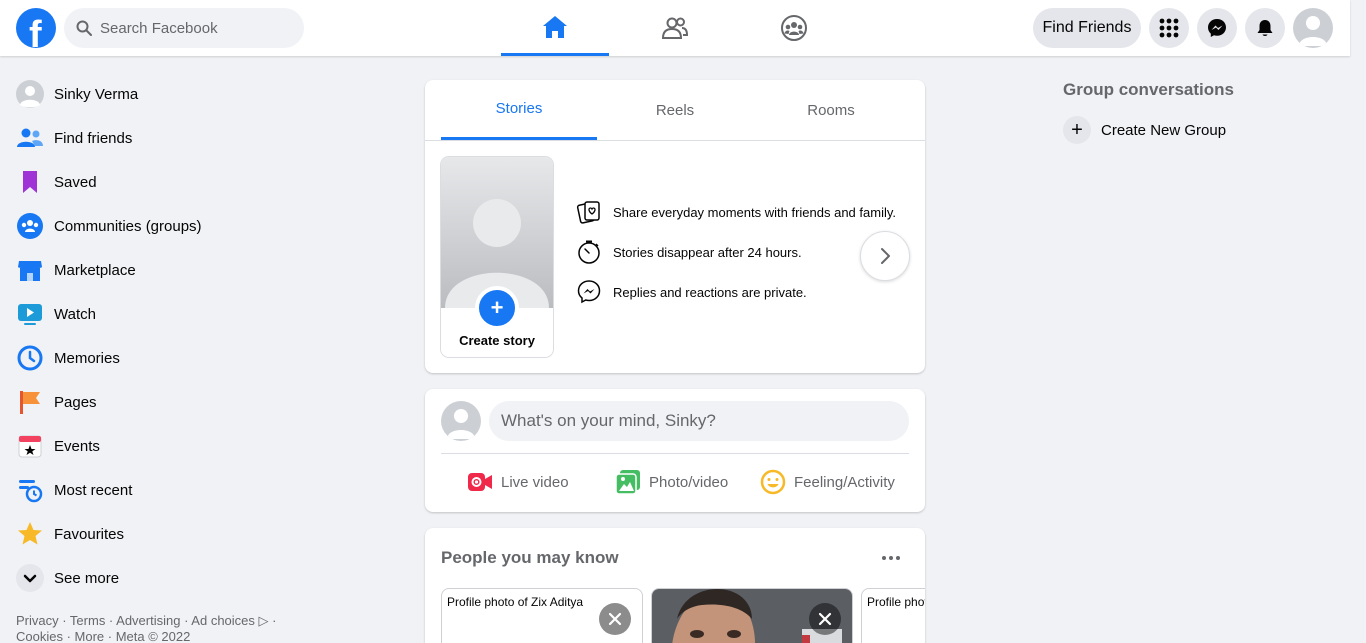  Describe the element at coordinates (535, 482) in the screenshot. I see `live-video-label: Live video` at that location.